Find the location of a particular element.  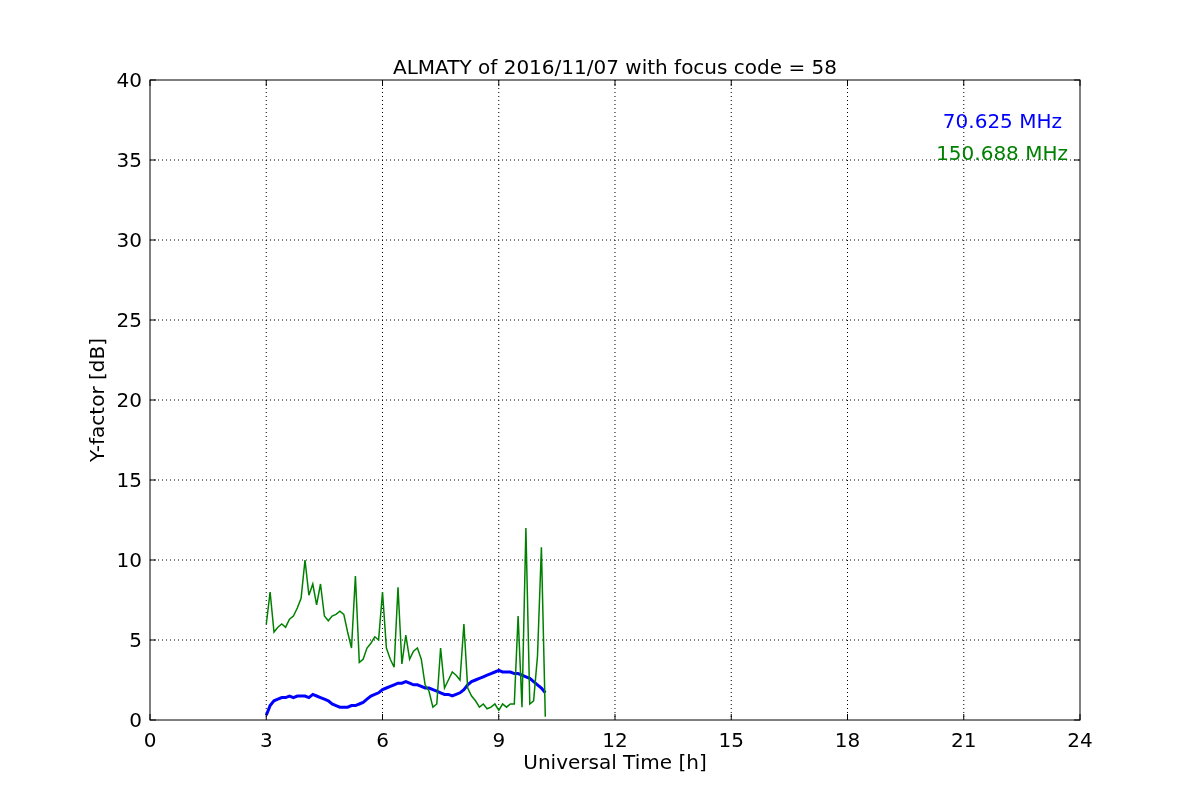

x-tick-label: 9 is located at coordinates (499, 740).